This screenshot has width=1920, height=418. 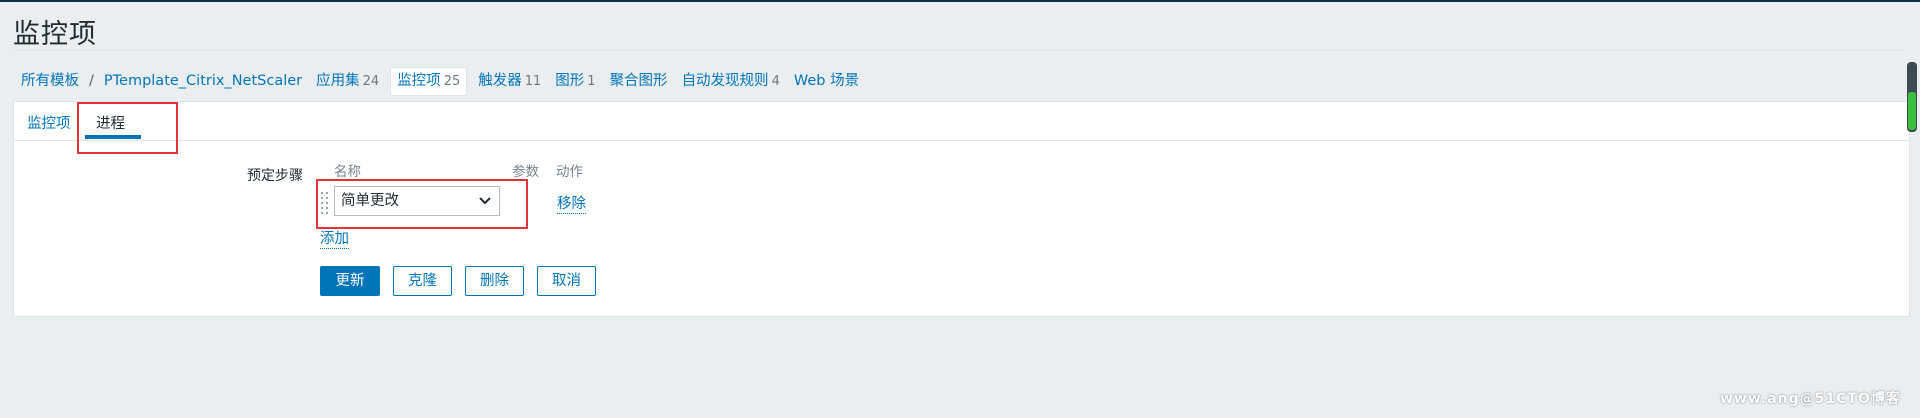 I want to click on breadcrumb-all-templates: 所有模板, so click(x=50, y=81).